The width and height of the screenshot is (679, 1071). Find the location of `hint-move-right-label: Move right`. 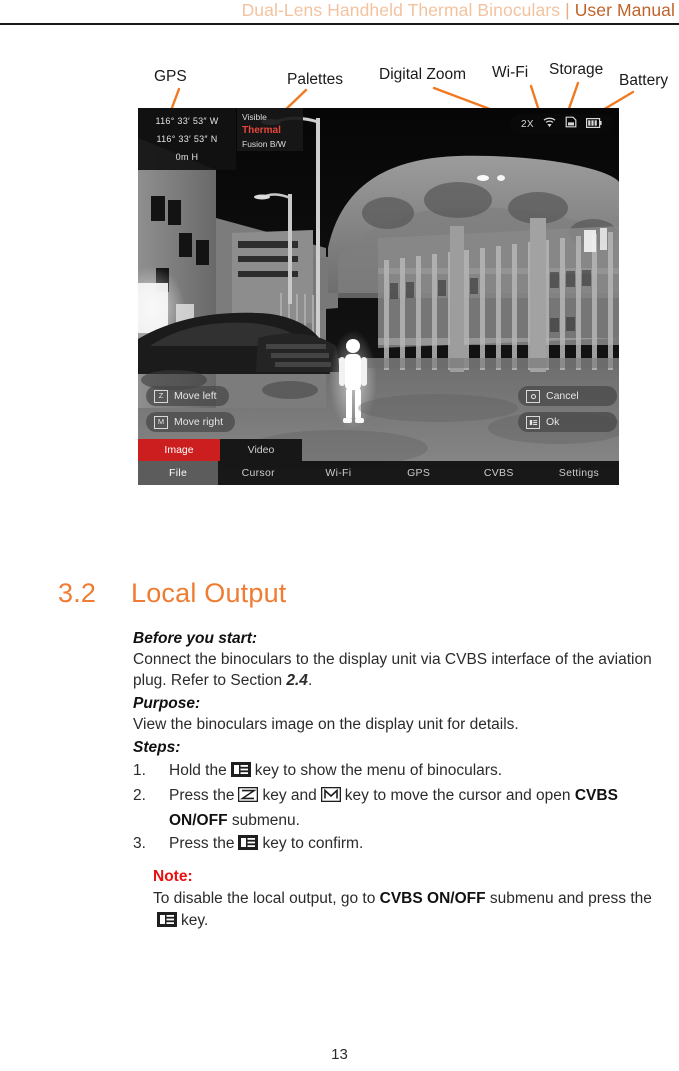

hint-move-right-label: Move right is located at coordinates (199, 422).